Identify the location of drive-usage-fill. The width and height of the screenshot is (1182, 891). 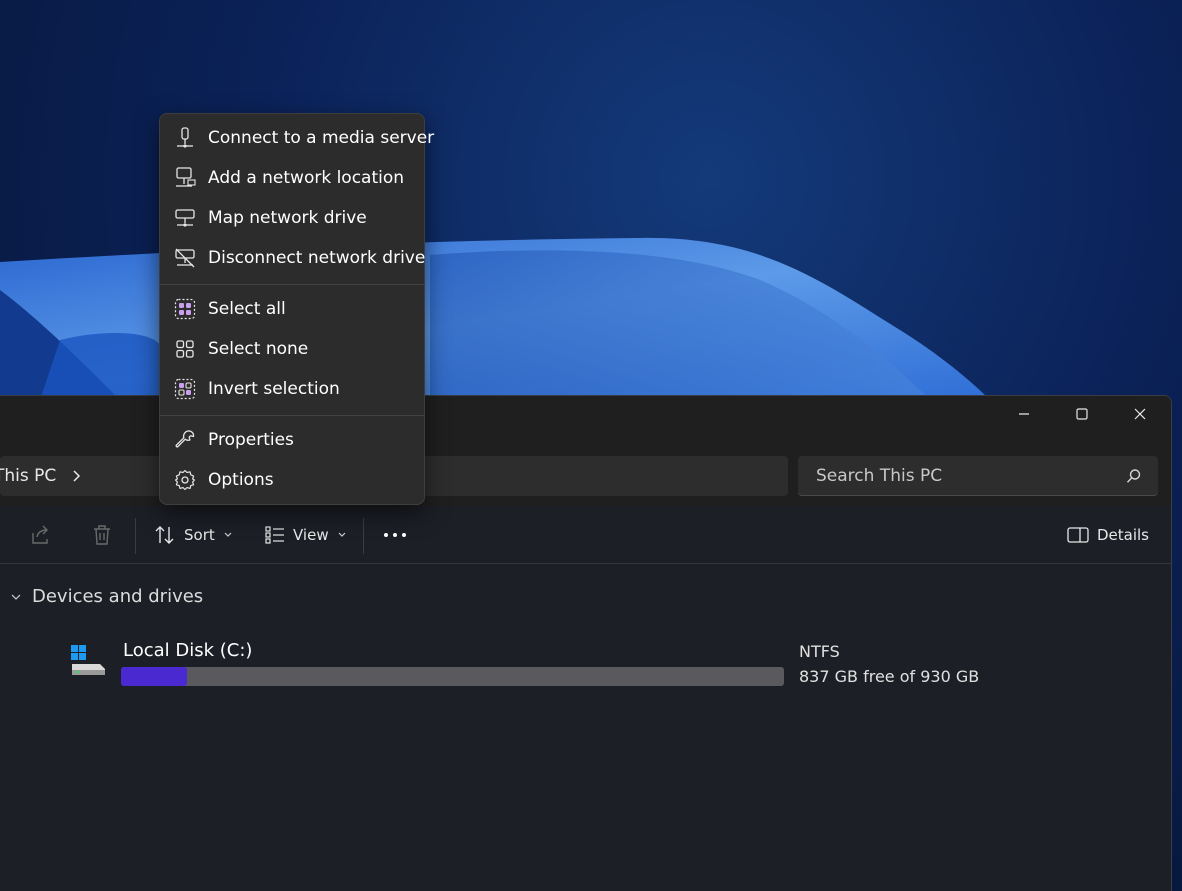
(154, 676).